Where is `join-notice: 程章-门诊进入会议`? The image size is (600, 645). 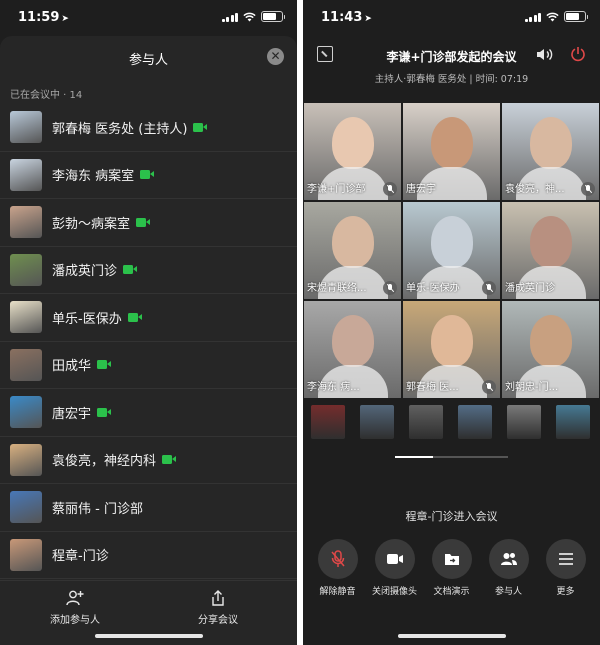
join-notice: 程章-门诊进入会议 is located at coordinates (451, 516).